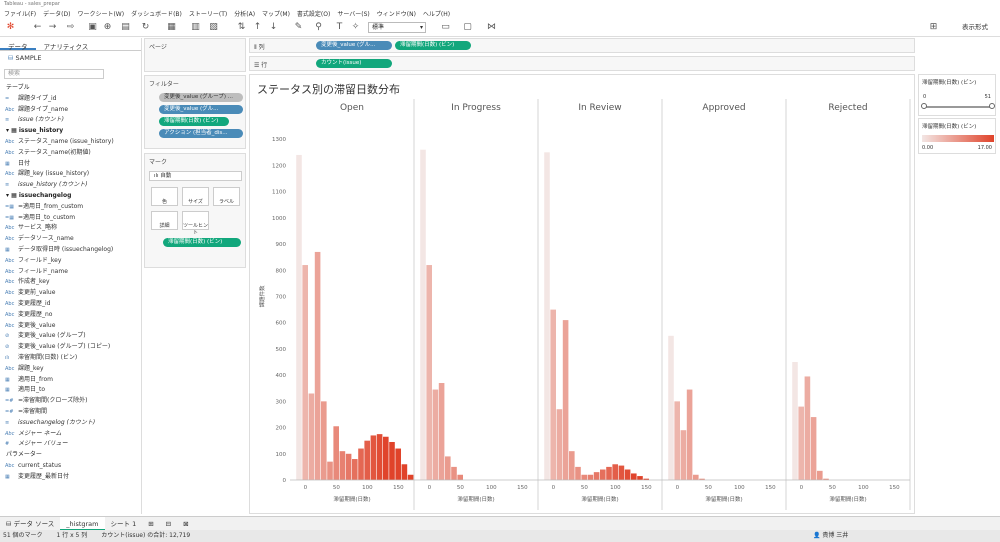 The image size is (1000, 542). What do you see at coordinates (273, 27) in the screenshot?
I see `sort-desc-icon: ↓` at bounding box center [273, 27].